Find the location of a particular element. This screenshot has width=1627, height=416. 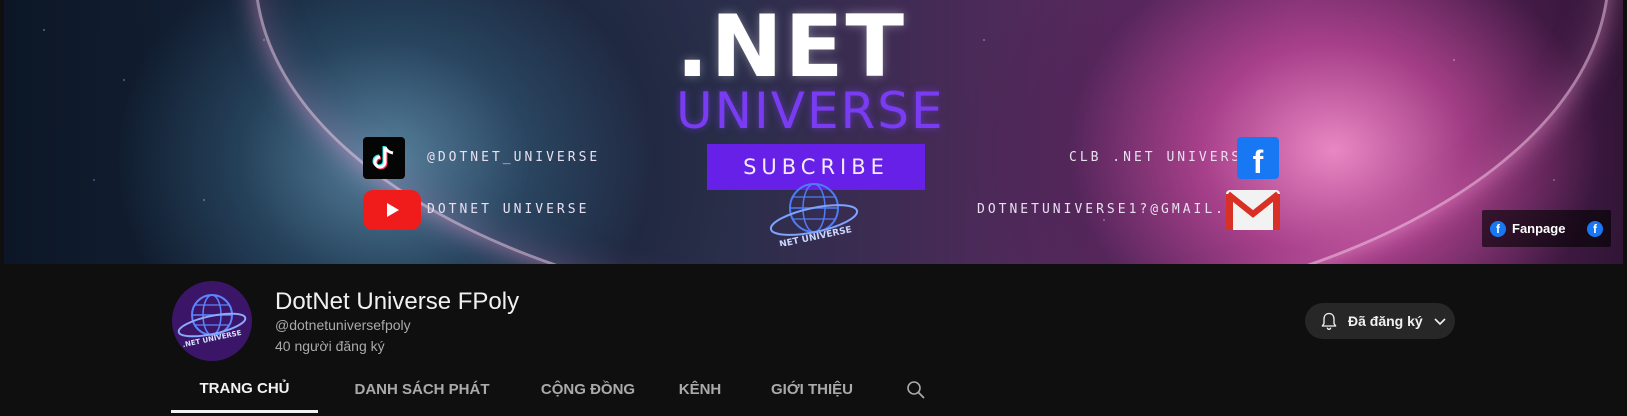

tab-label: DANH SÁCH PHÁT is located at coordinates (422, 389).